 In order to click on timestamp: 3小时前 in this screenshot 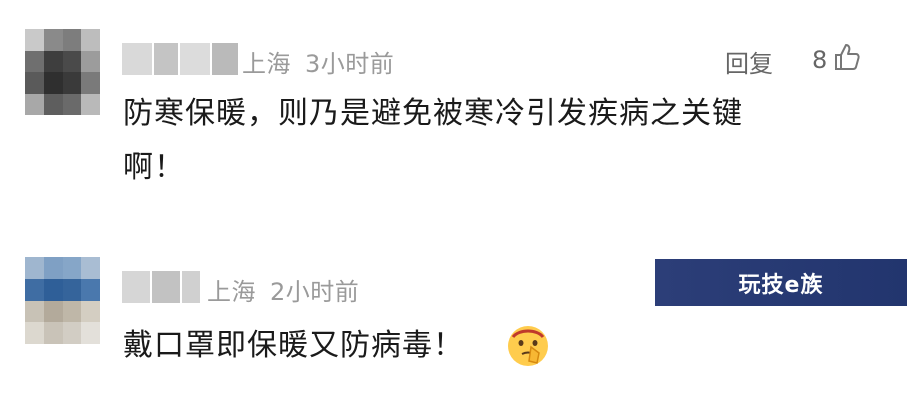, I will do `click(350, 64)`.